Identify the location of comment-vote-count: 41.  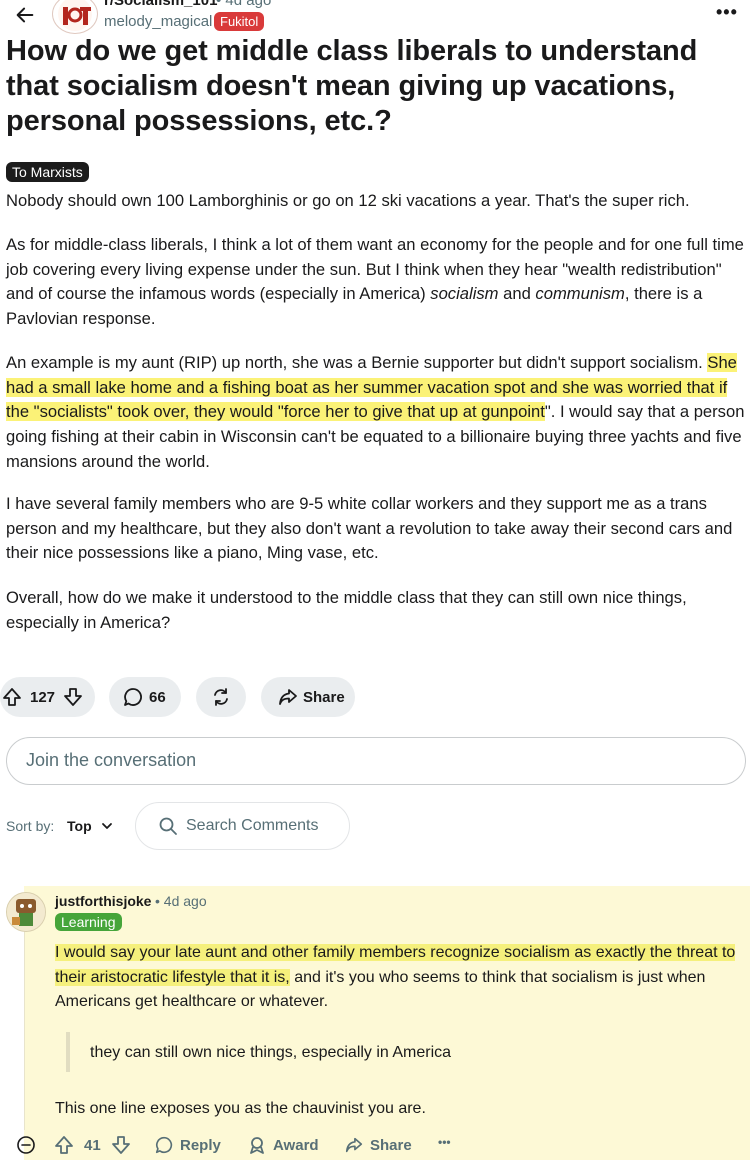
(92, 1145).